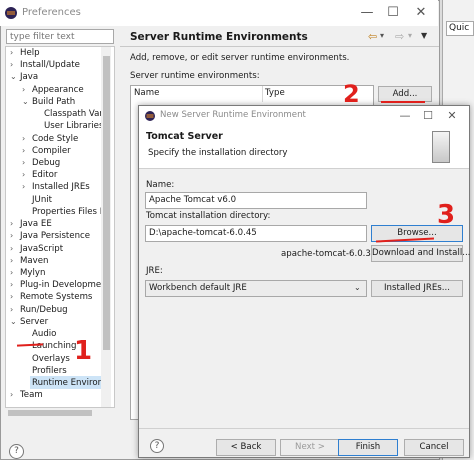  I want to click on tree-item: Properties Files Ed, so click(71, 212).